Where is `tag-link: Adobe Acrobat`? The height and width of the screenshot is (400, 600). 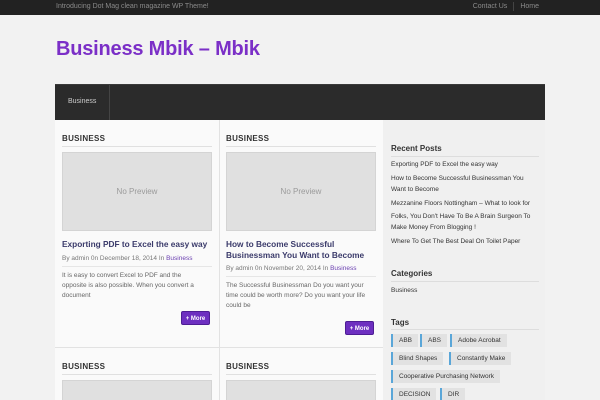 tag-link: Adobe Acrobat is located at coordinates (478, 340).